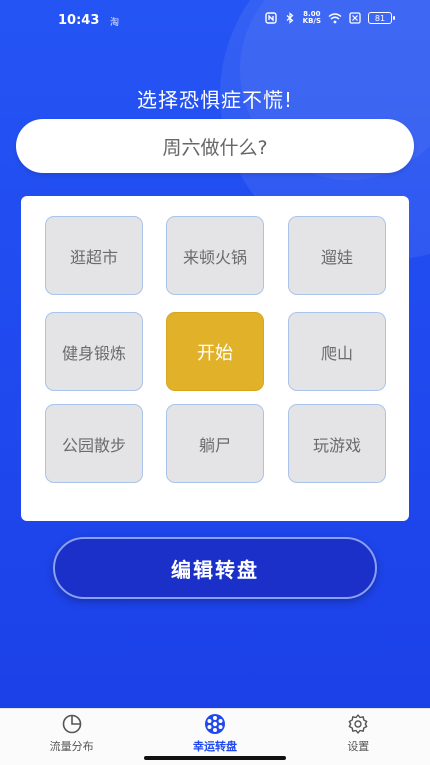 The height and width of the screenshot is (765, 430). What do you see at coordinates (337, 255) in the screenshot?
I see `wheel-option: 遛娃` at bounding box center [337, 255].